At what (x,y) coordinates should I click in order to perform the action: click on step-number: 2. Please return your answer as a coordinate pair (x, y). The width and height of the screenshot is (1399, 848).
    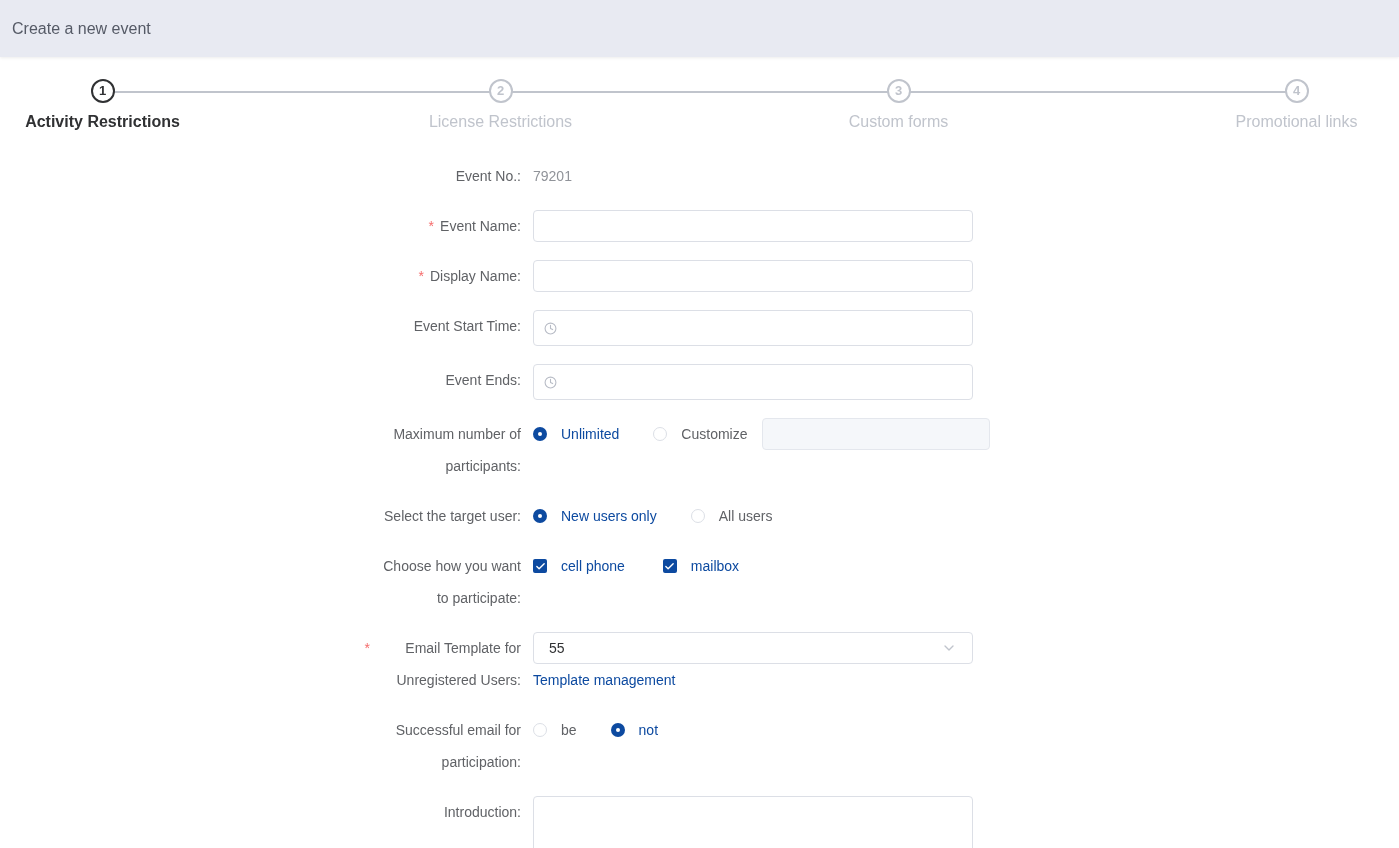
    Looking at the image, I should click on (500, 91).